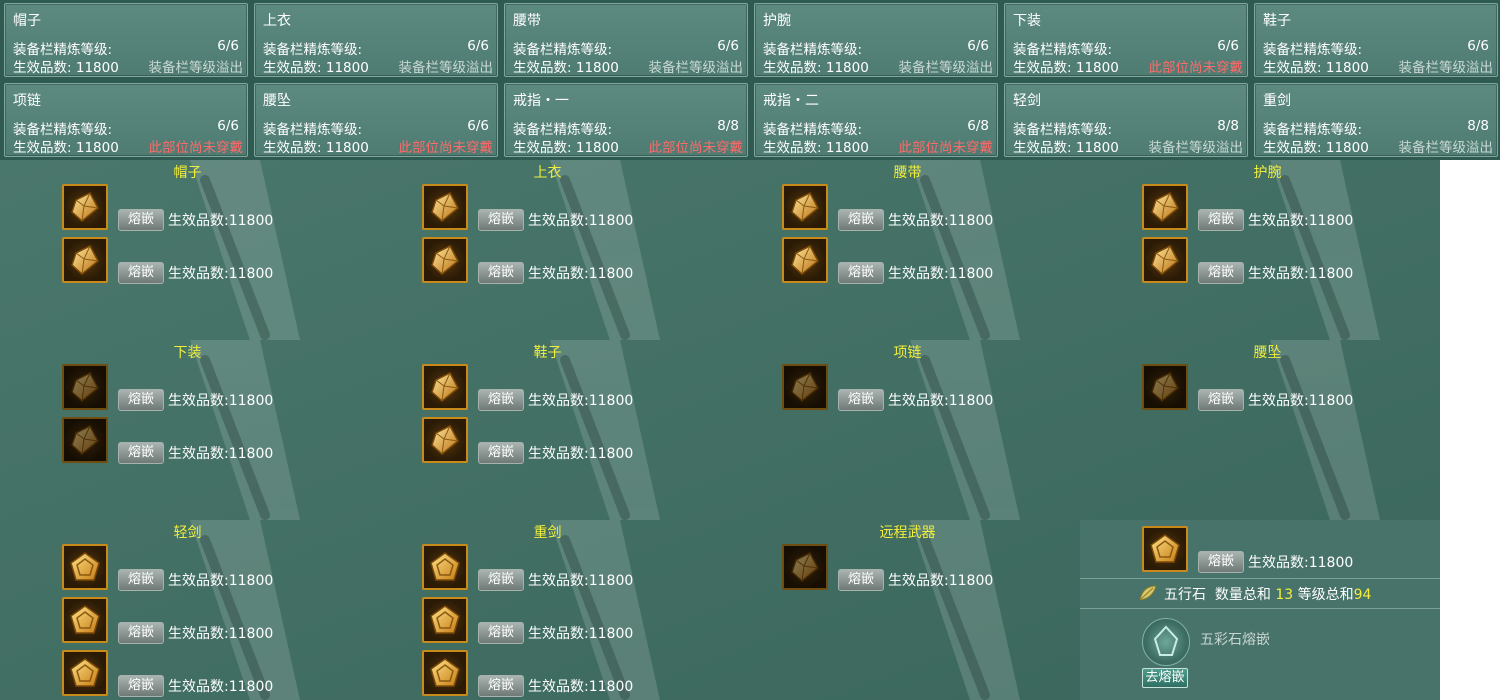  I want to click on equip-card: 项链 装备栏精炼等级: 6/6 生效品数: 11800 此部位尚未穿戴, so click(126, 120).